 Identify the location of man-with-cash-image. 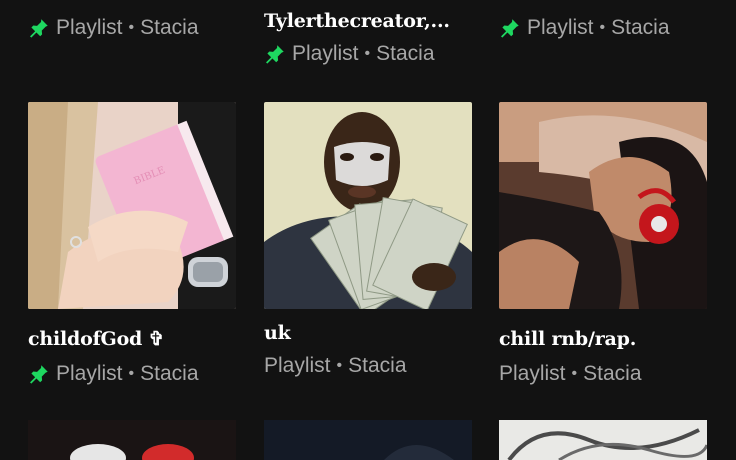
(368, 205).